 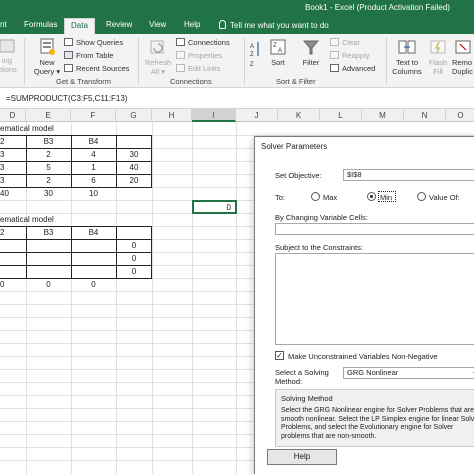 I want to click on model1-cell: 5, so click(x=48, y=167).